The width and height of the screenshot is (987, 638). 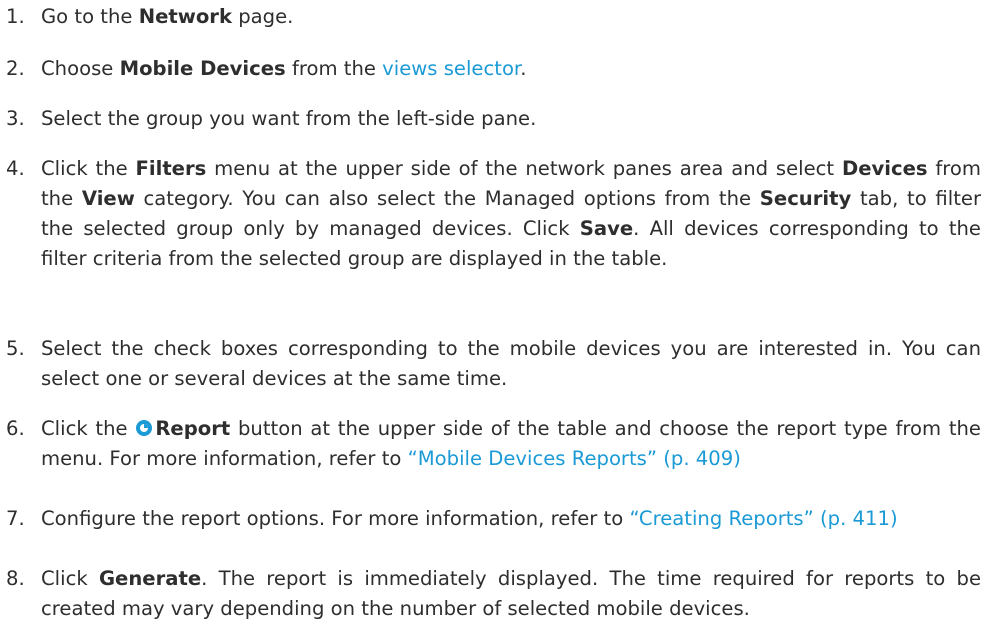 I want to click on step-number: 6., so click(x=15, y=428).